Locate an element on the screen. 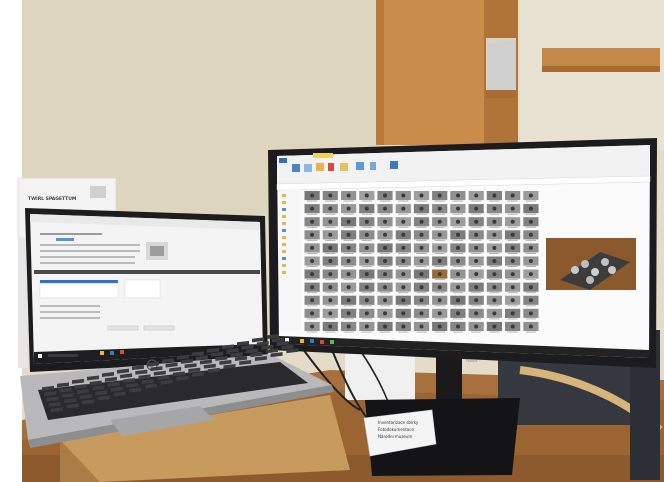 The image size is (664, 482). wall-right is located at coordinates (592, 75).